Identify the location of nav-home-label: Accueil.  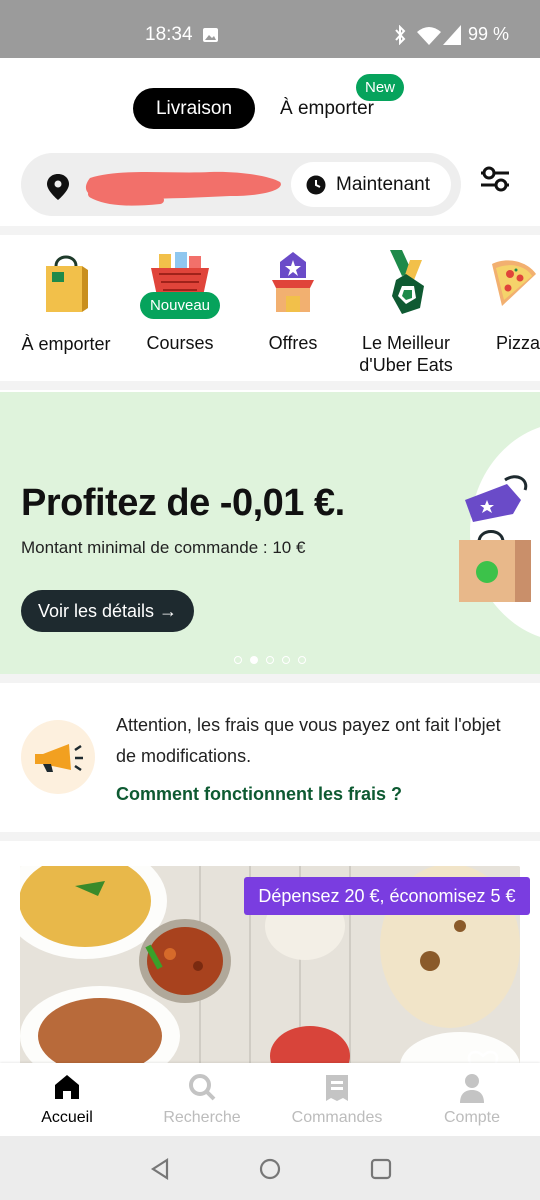
(67, 1117).